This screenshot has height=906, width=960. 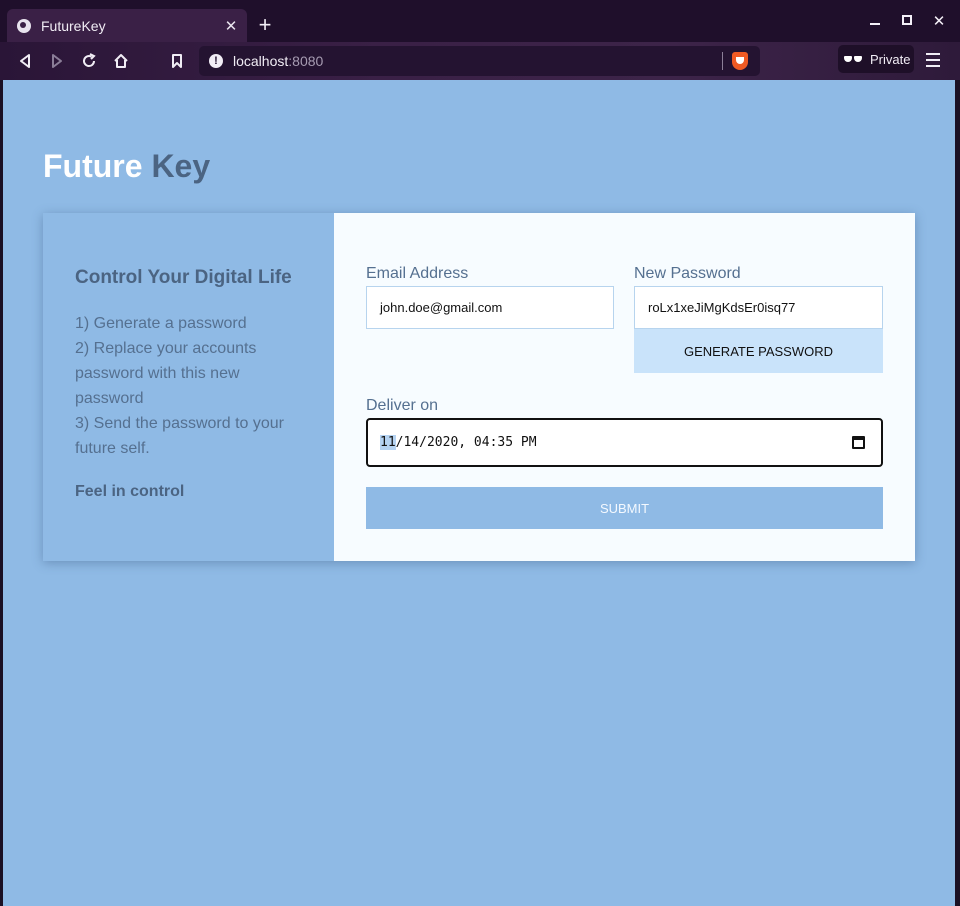 I want to click on url-separator, so click(x=722, y=61).